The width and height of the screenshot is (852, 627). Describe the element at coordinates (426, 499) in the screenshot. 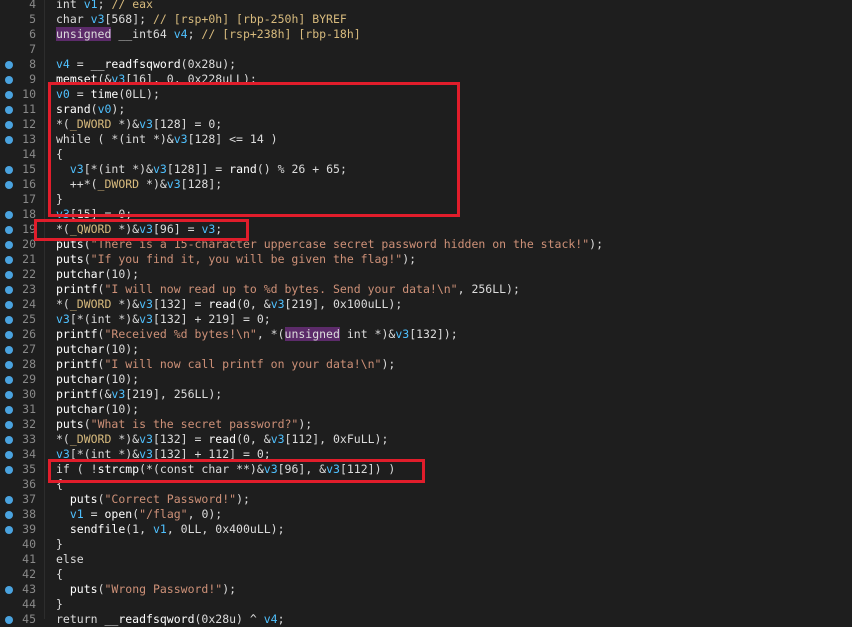

I see `code-line: 37 puts("Correct Password!");` at that location.